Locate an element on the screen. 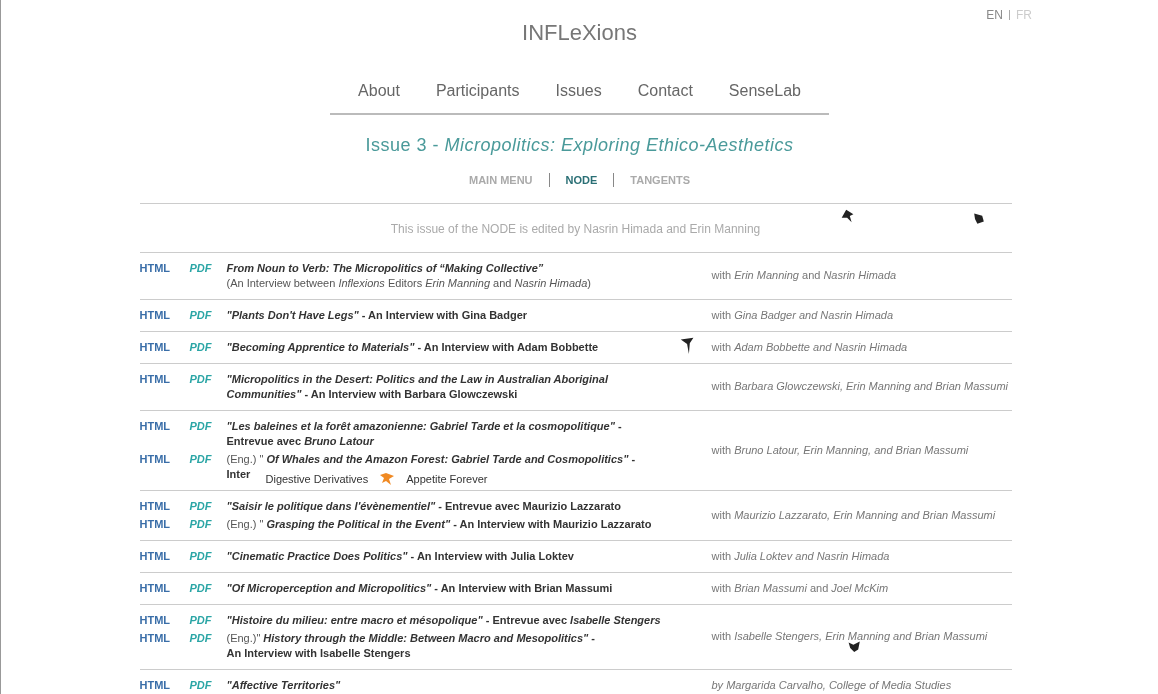 Image resolution: width=1158 pixels, height=694 pixels. language-link: EN is located at coordinates (994, 15).